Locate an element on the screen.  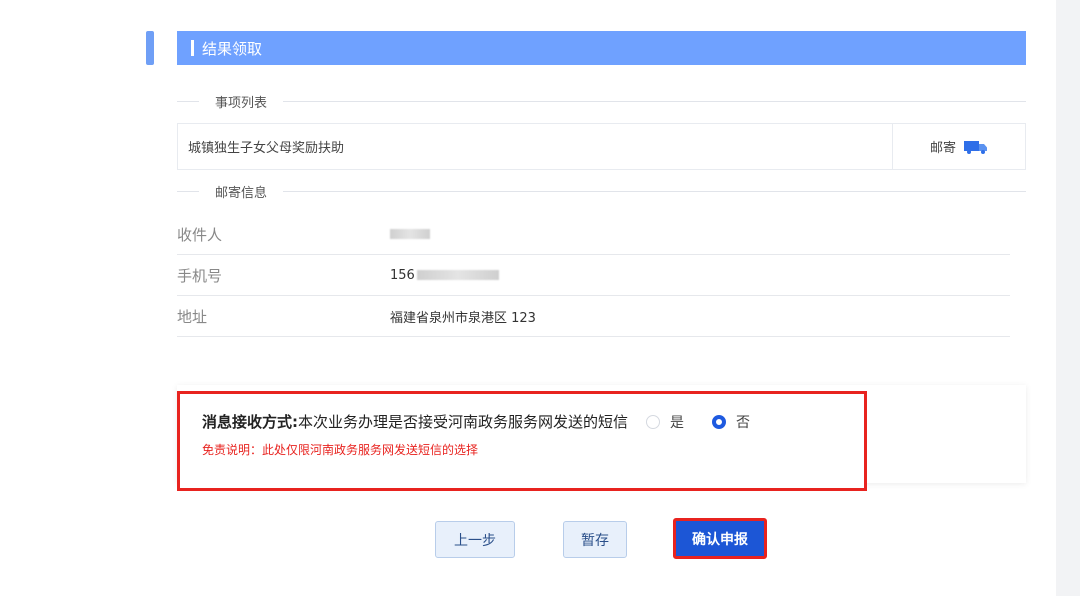
save-draft-button: 暂存 is located at coordinates (595, 539).